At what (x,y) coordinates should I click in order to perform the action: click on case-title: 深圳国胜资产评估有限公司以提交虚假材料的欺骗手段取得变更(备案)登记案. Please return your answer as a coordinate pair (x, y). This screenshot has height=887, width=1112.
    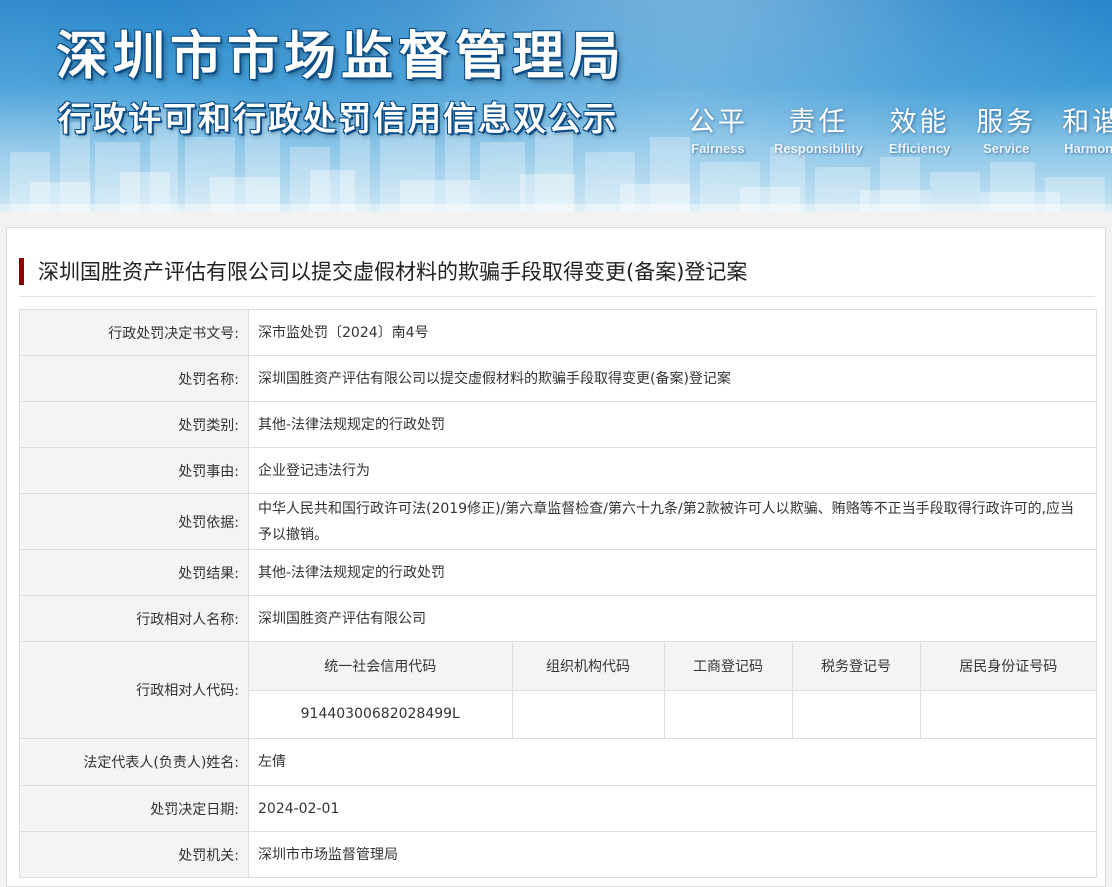
    Looking at the image, I should click on (383, 271).